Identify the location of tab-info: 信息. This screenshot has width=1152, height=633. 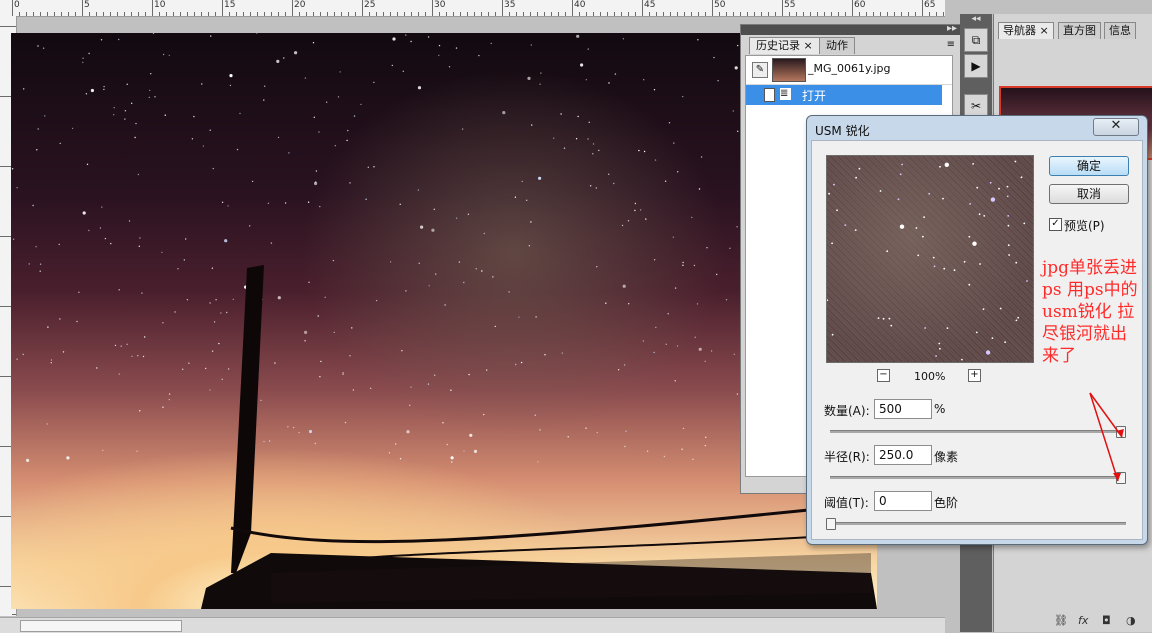
(1120, 30).